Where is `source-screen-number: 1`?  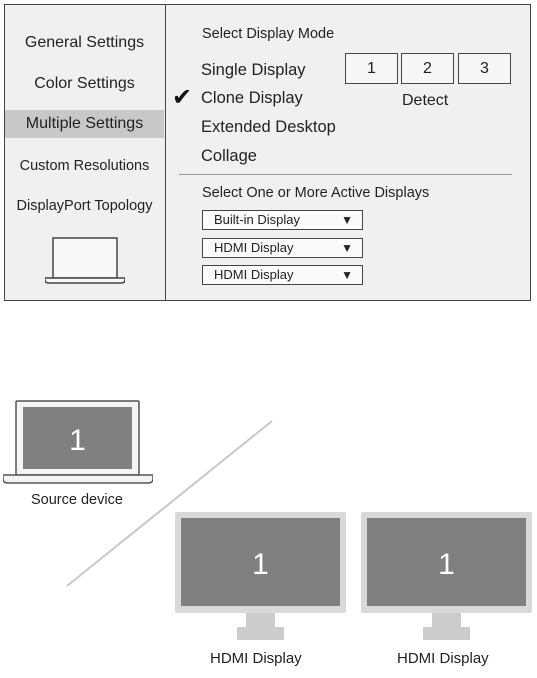
source-screen-number: 1 is located at coordinates (77, 440).